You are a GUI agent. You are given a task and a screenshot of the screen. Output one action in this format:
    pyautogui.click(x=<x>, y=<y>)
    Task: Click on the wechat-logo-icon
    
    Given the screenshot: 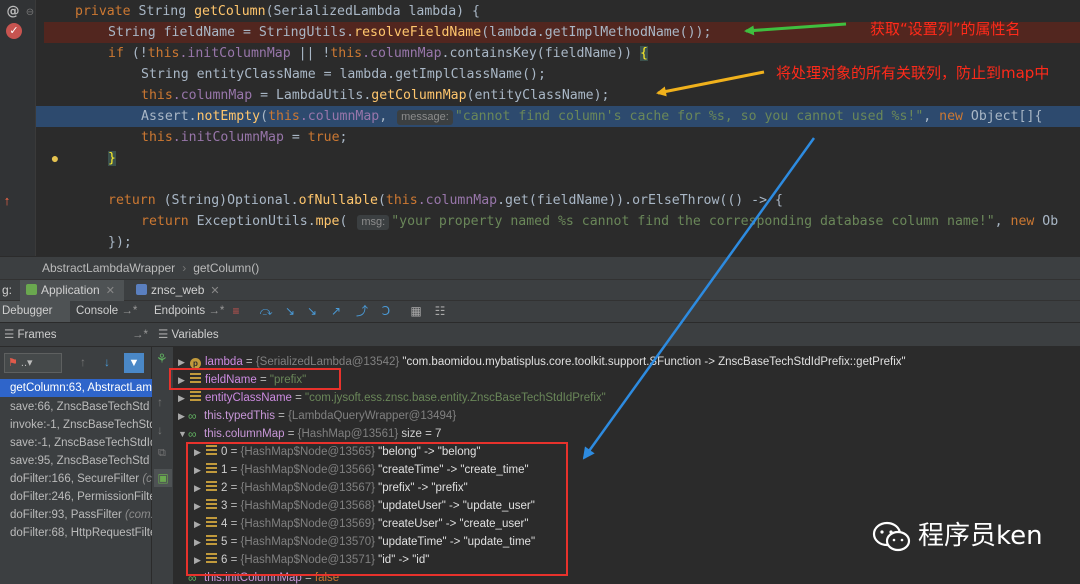 What is the action you would take?
    pyautogui.click(x=891, y=536)
    